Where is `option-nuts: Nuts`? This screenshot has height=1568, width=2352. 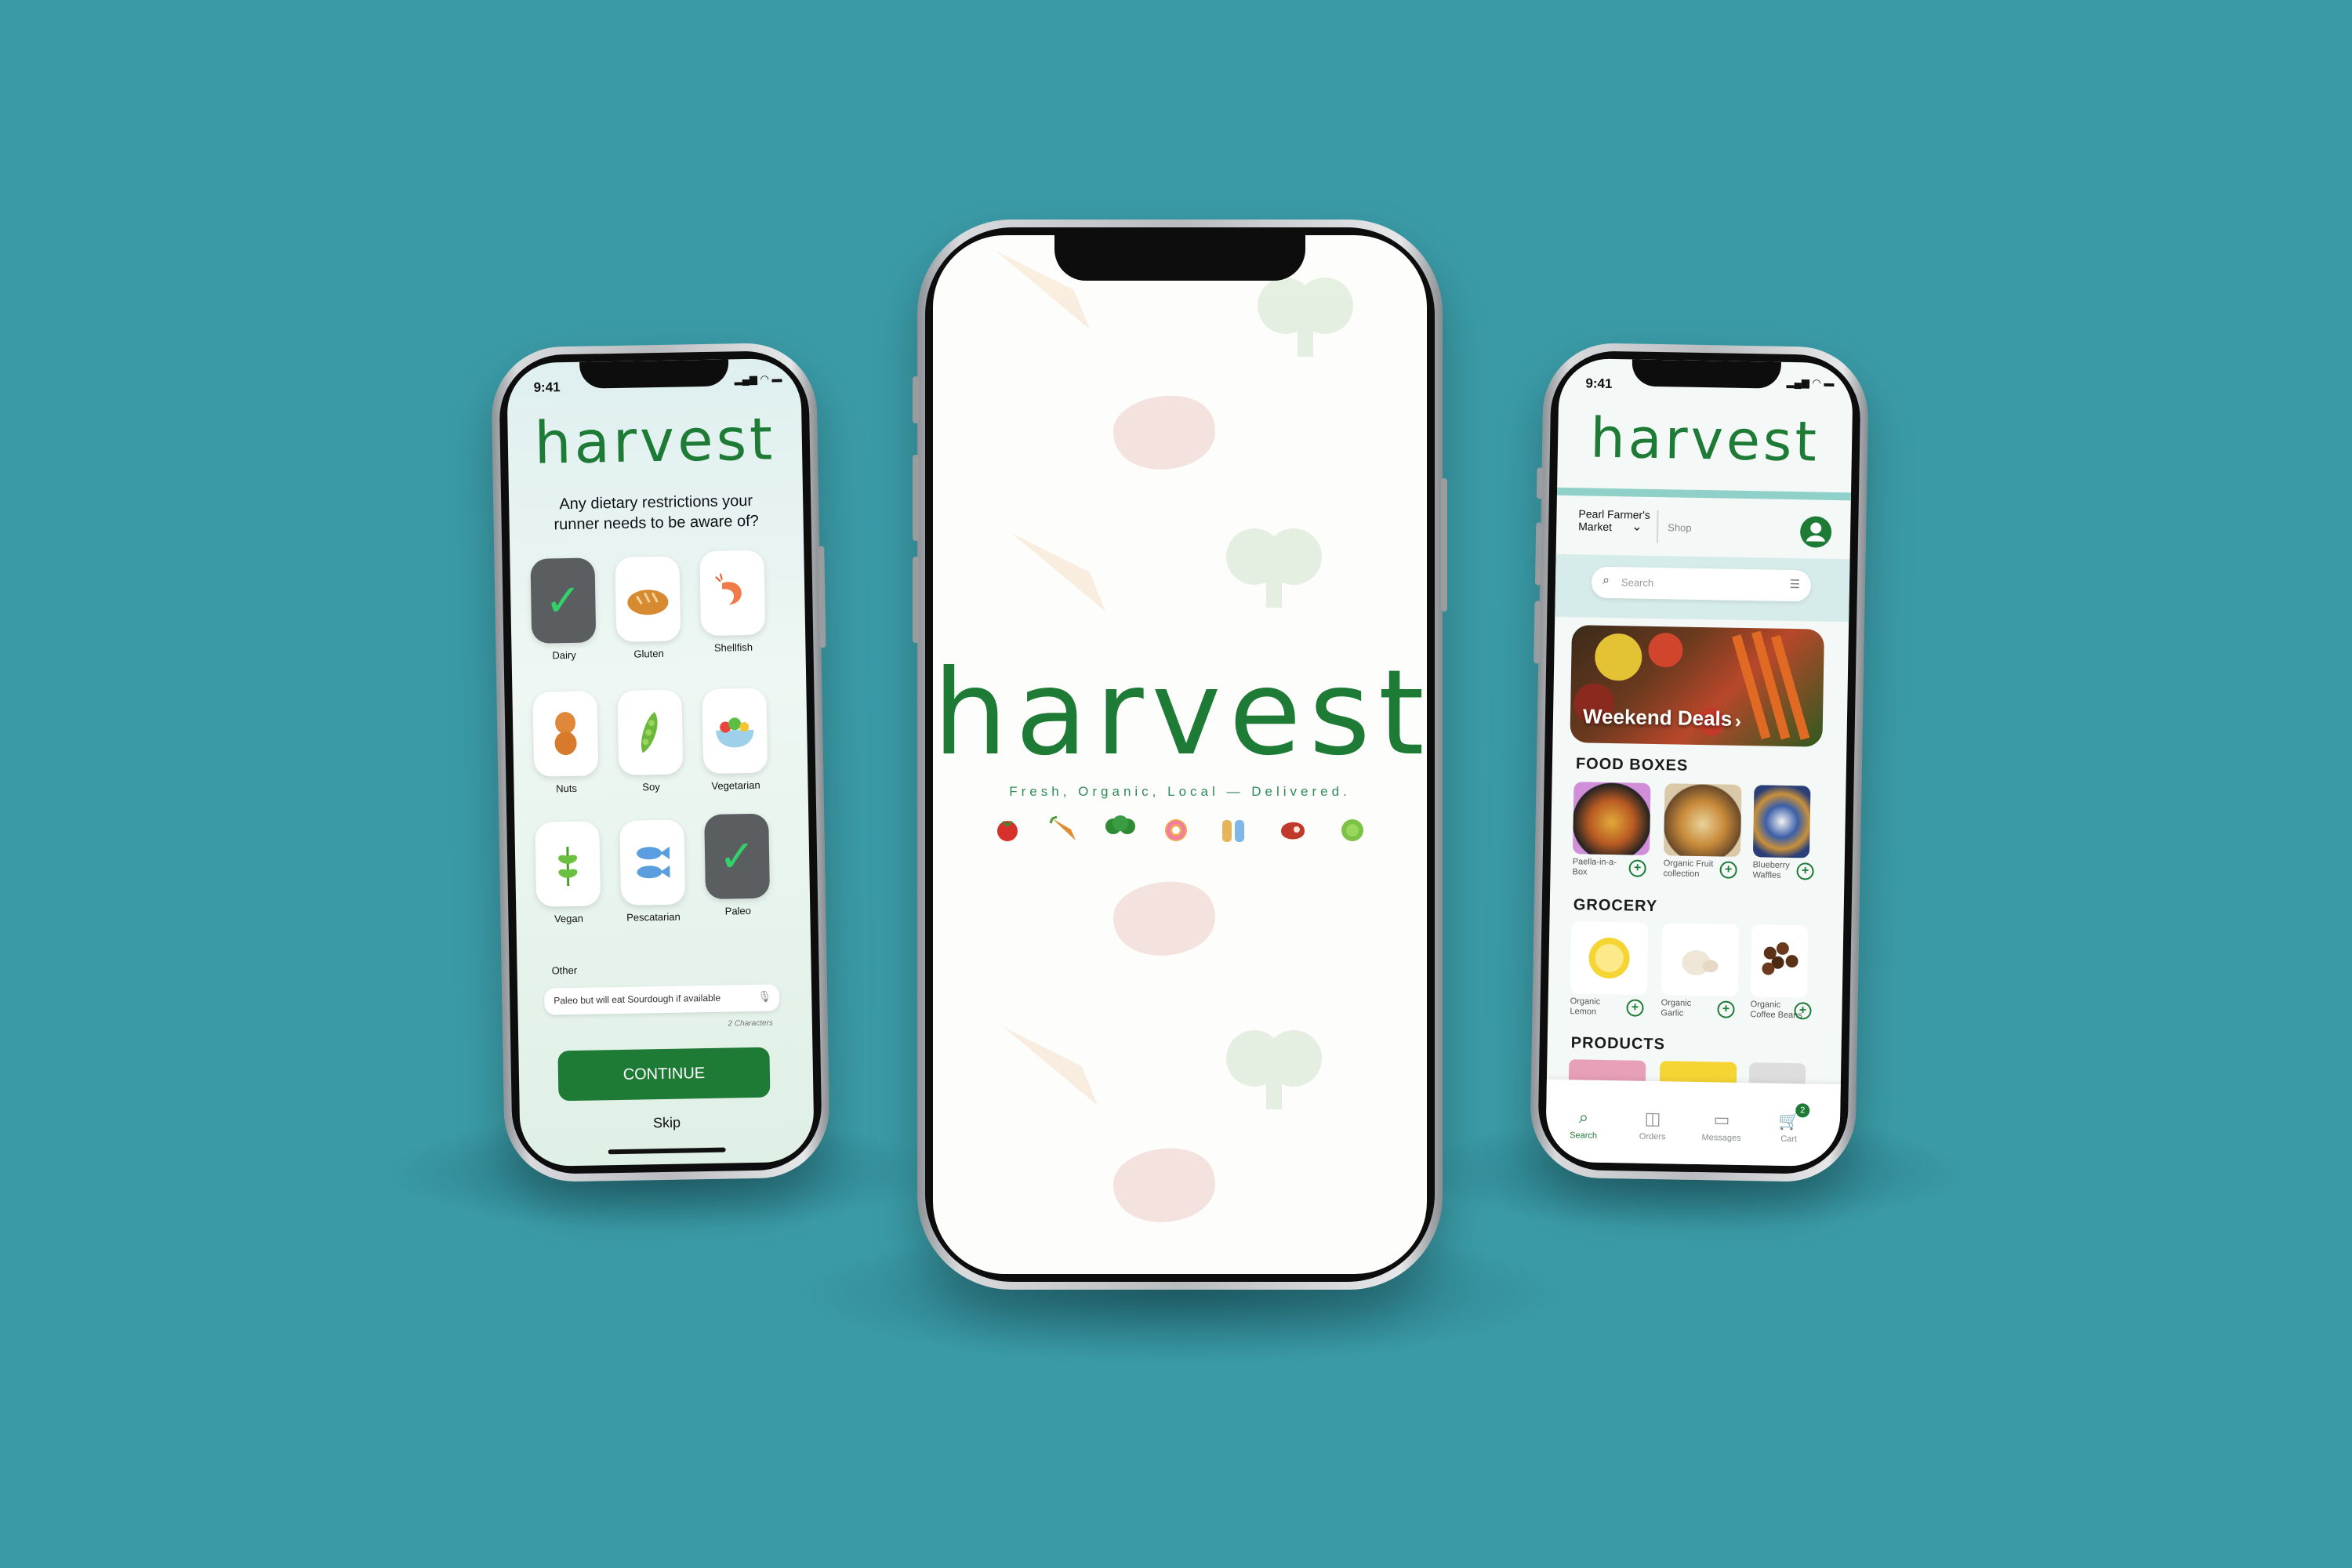
option-nuts: Nuts is located at coordinates (565, 743).